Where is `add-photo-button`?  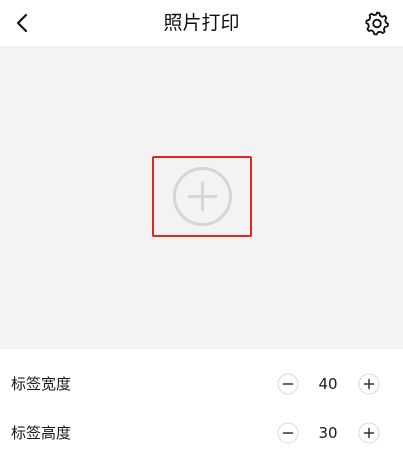
add-photo-button is located at coordinates (202, 196).